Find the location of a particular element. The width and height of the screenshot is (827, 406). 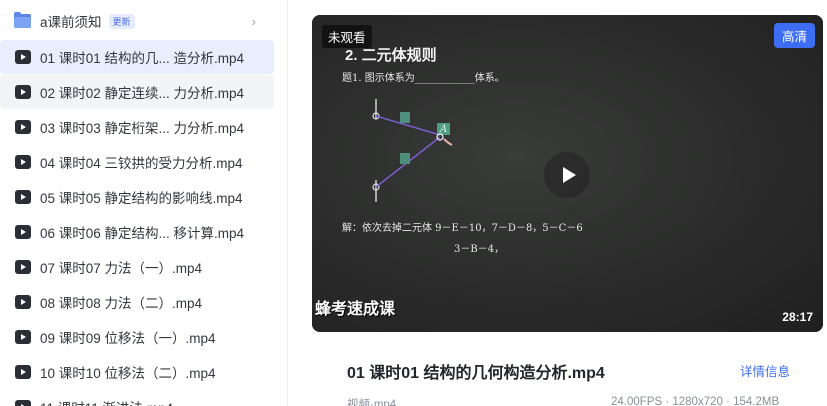

list-item-label: 01 课时01 结构的几... 造分析.mp4 is located at coordinates (142, 58).